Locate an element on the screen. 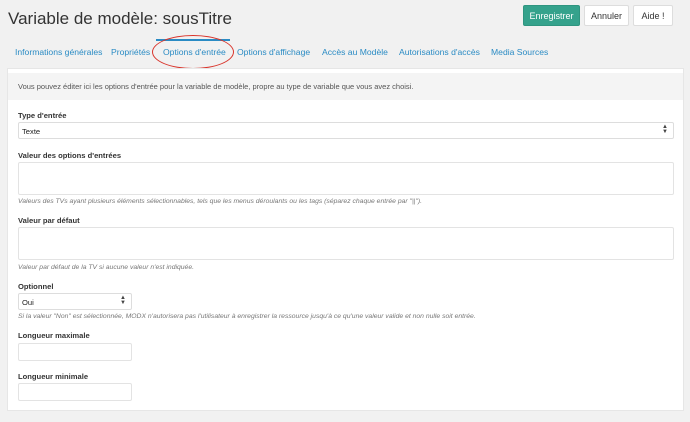  input-type-value: Texte is located at coordinates (31, 131).